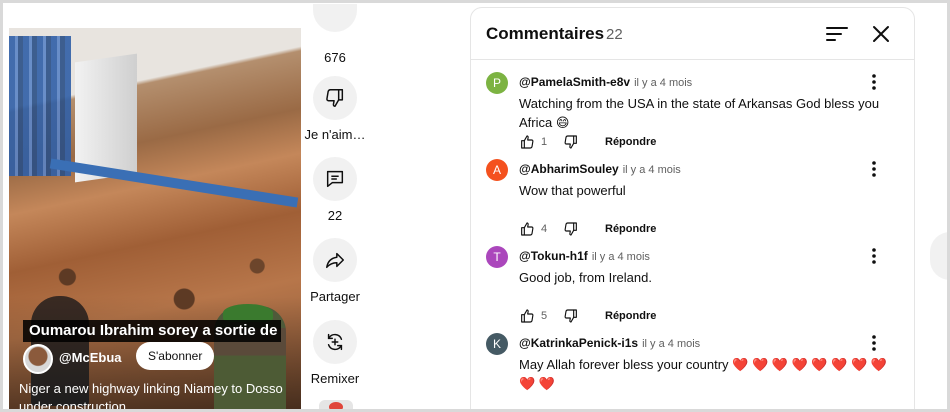 The width and height of the screenshot is (950, 412). I want to click on close-icon, so click(881, 34).